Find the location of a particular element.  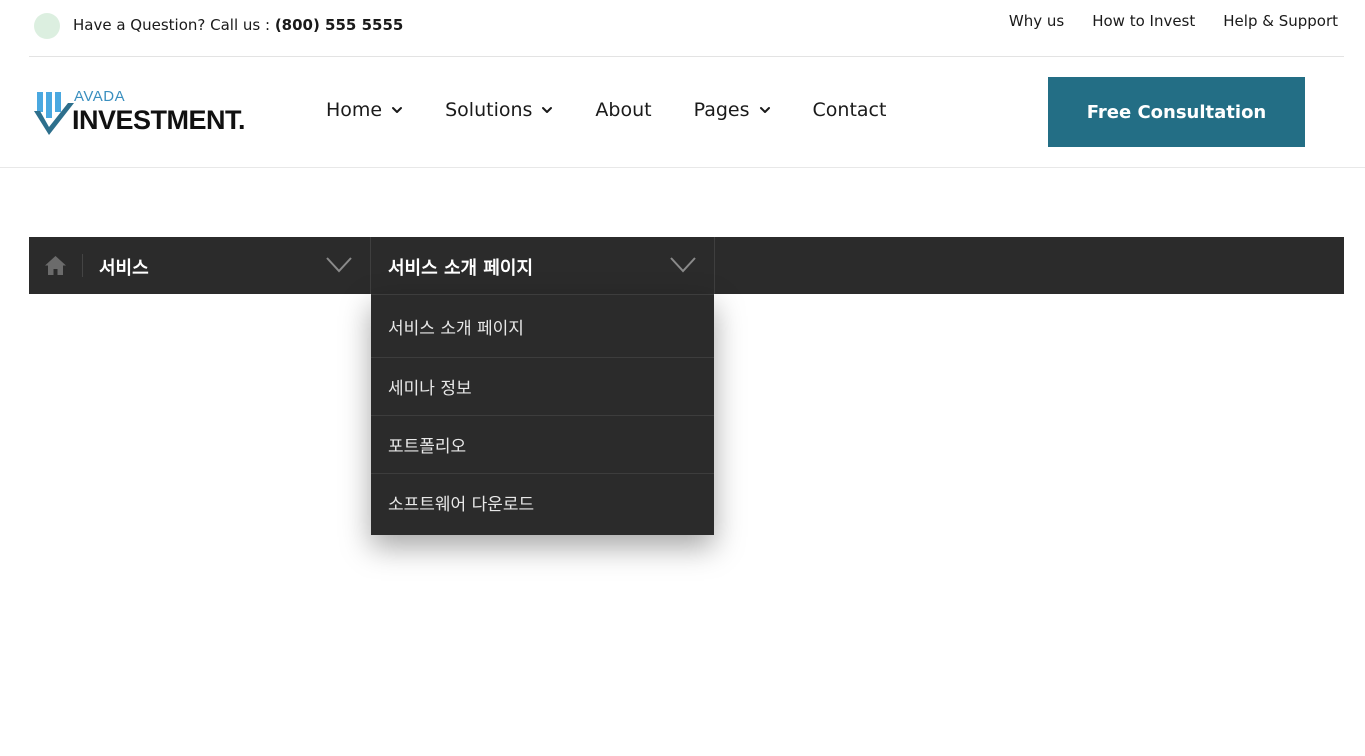

logo-large-text: INVESTMENT. is located at coordinates (159, 120).